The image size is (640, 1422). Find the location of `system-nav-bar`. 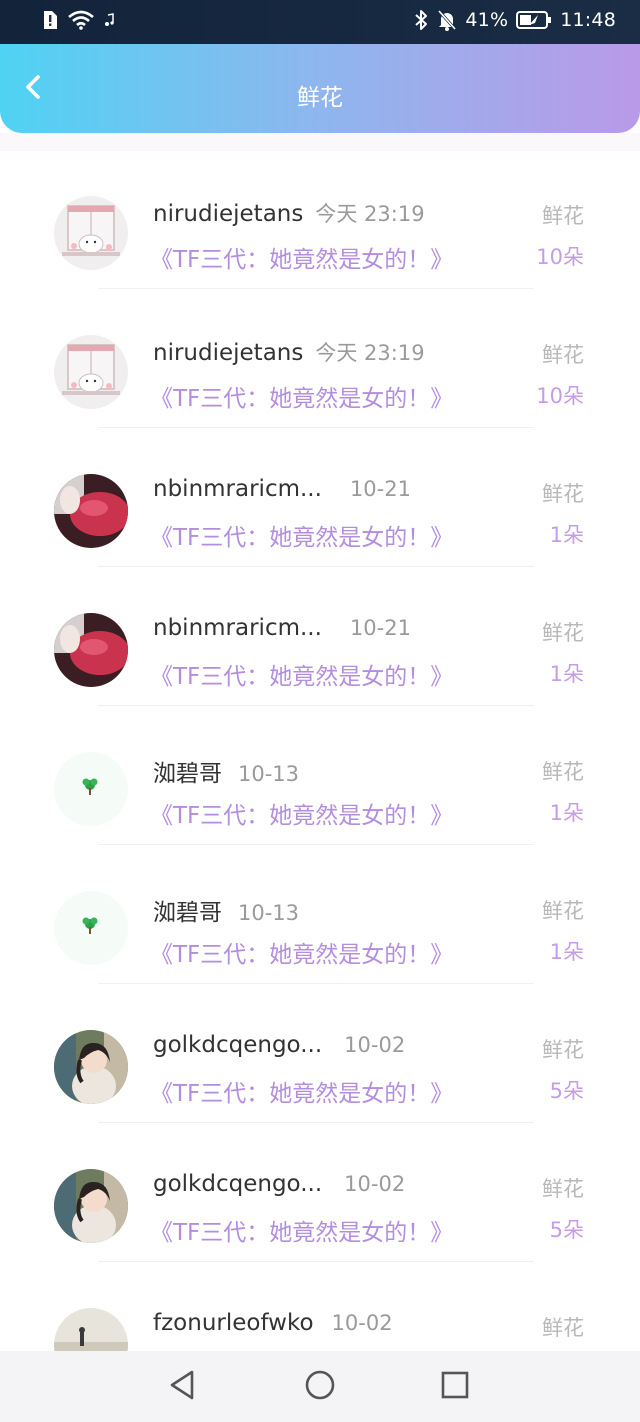

system-nav-bar is located at coordinates (320, 1386).